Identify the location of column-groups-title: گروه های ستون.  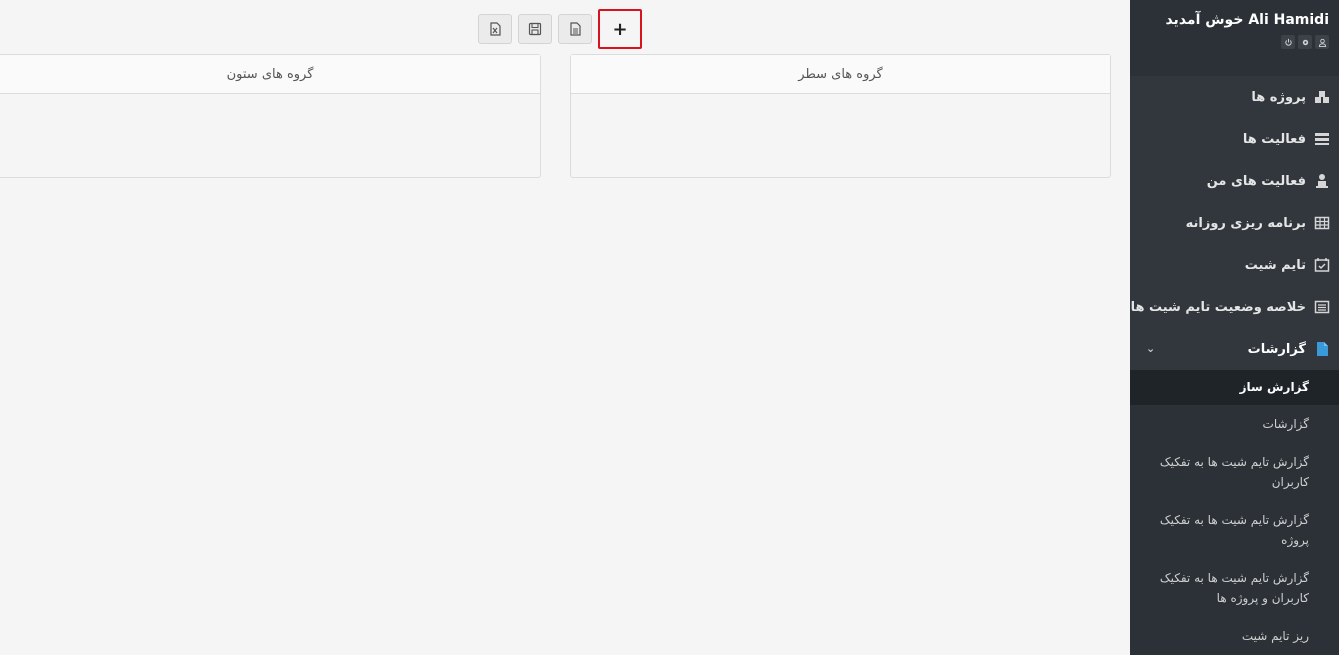
(270, 74).